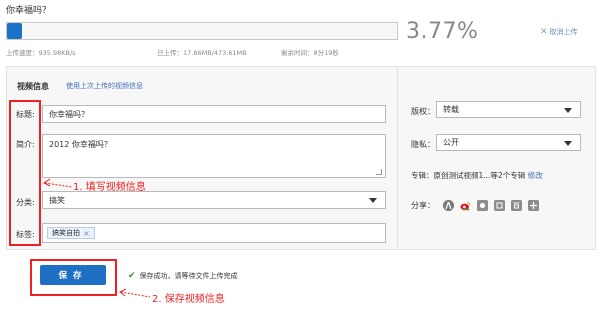 The image size is (602, 310). I want to click on tag-chip-label: 搞笑自拍, so click(66, 233).